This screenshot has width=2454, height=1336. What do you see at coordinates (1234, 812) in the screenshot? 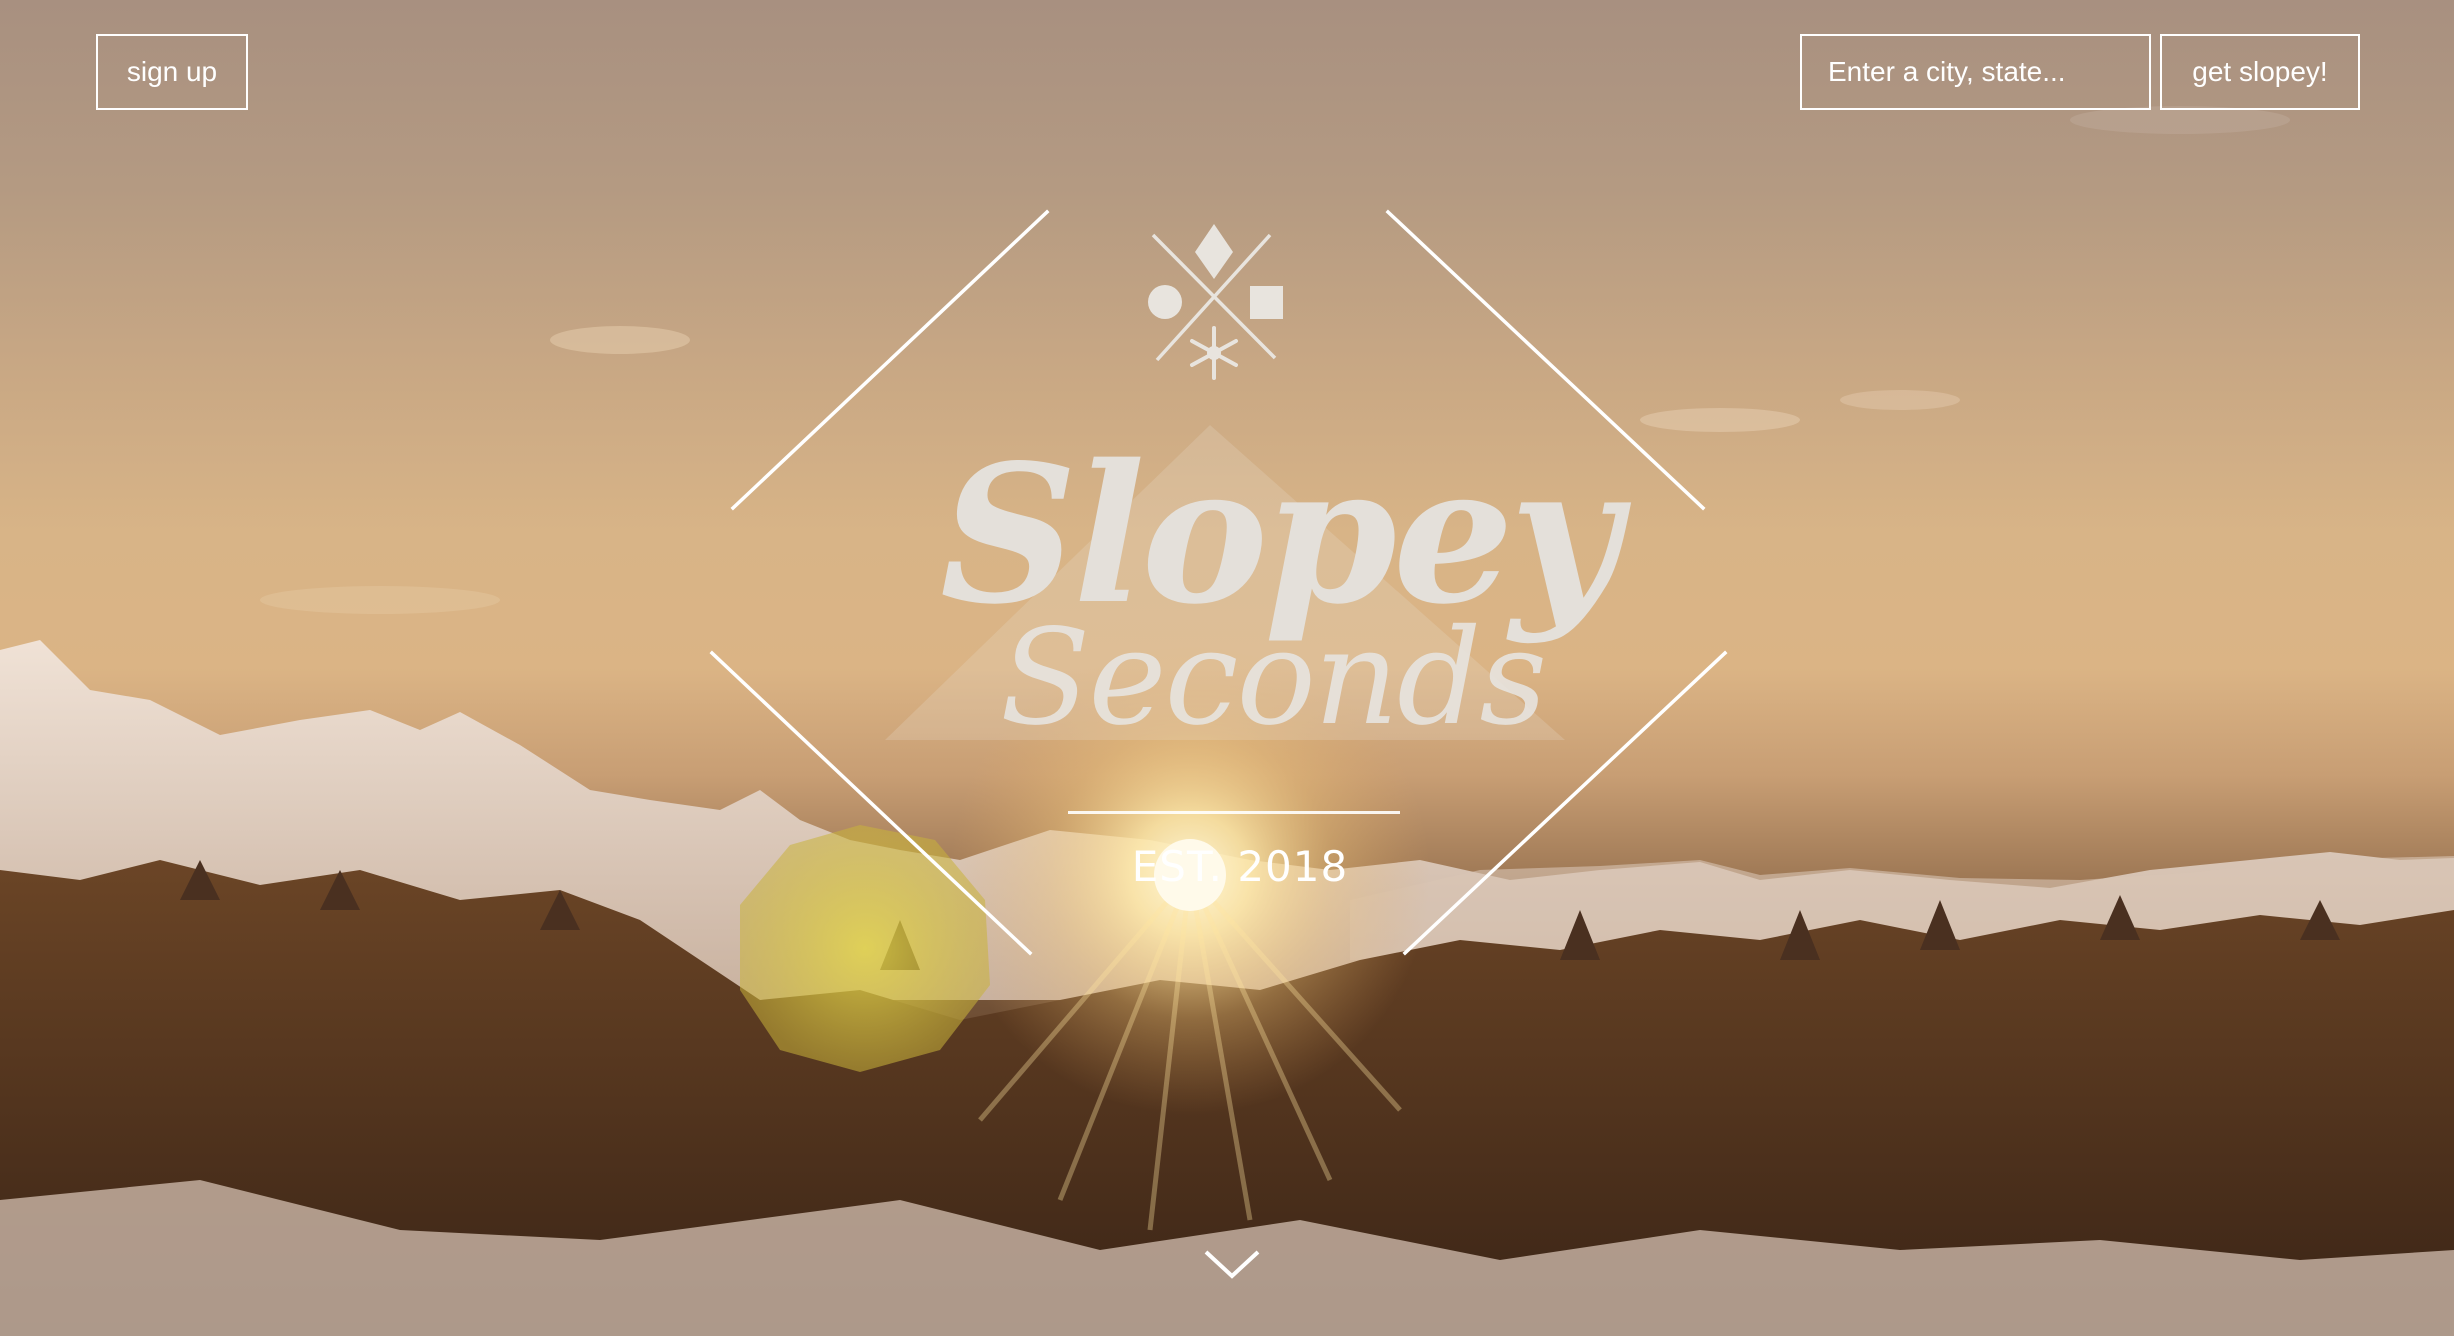
I see `logo-divider` at bounding box center [1234, 812].